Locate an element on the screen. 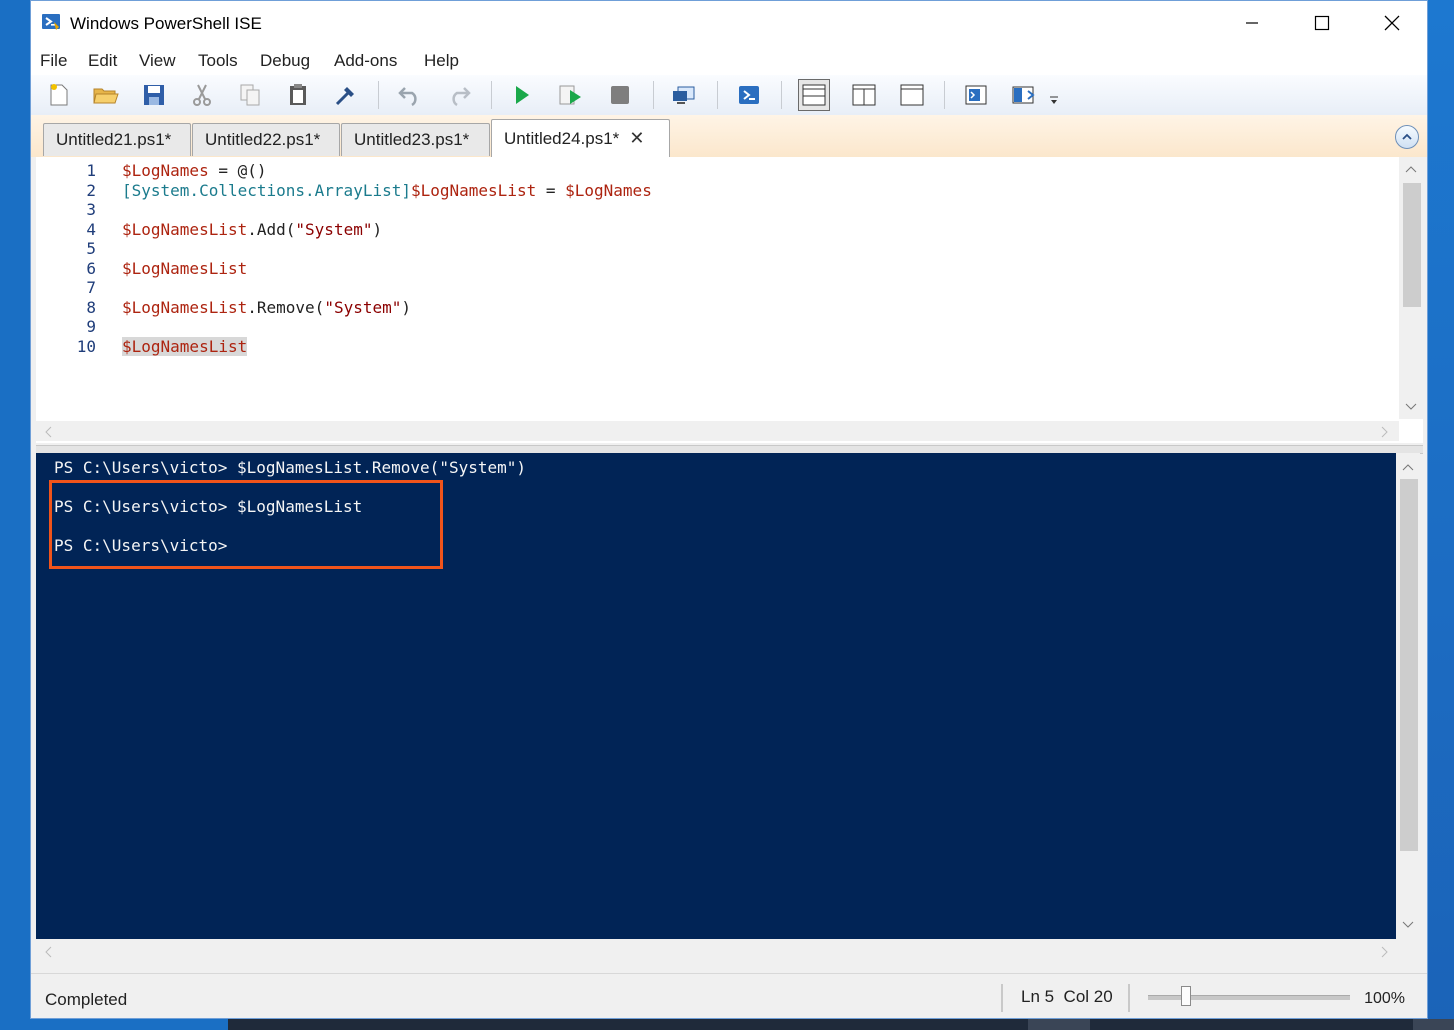  code-line: $LogNames = @() is located at coordinates (387, 171).